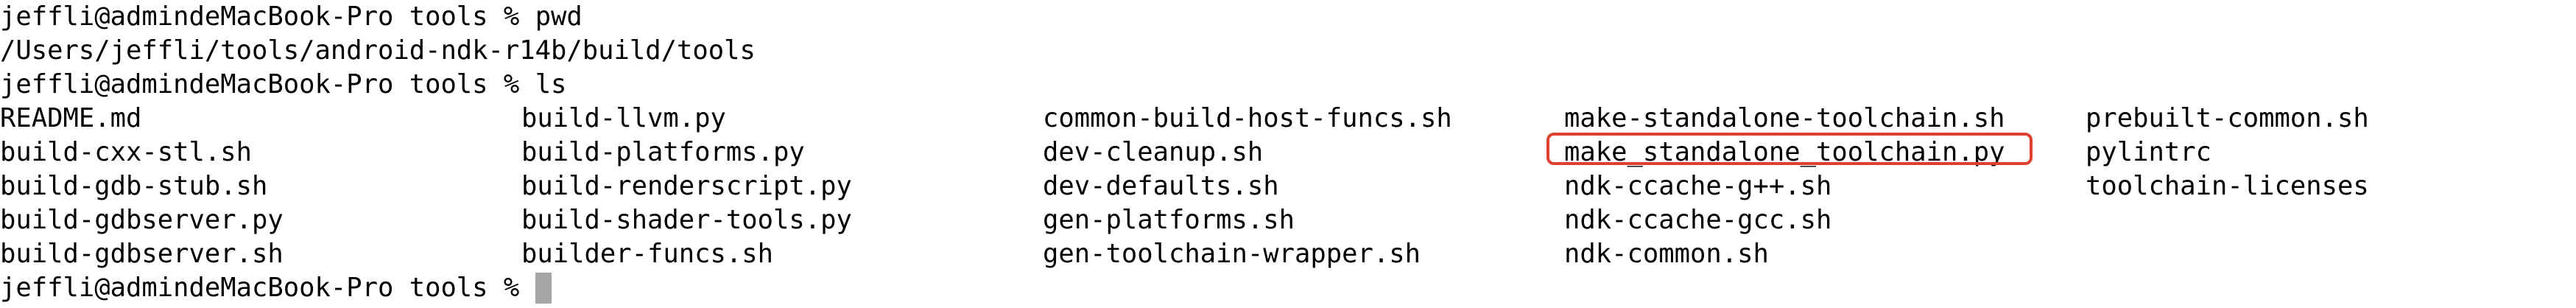 This screenshot has height=308, width=2576. Describe the element at coordinates (2148, 152) in the screenshot. I see `file-entry: pylintrc` at that location.